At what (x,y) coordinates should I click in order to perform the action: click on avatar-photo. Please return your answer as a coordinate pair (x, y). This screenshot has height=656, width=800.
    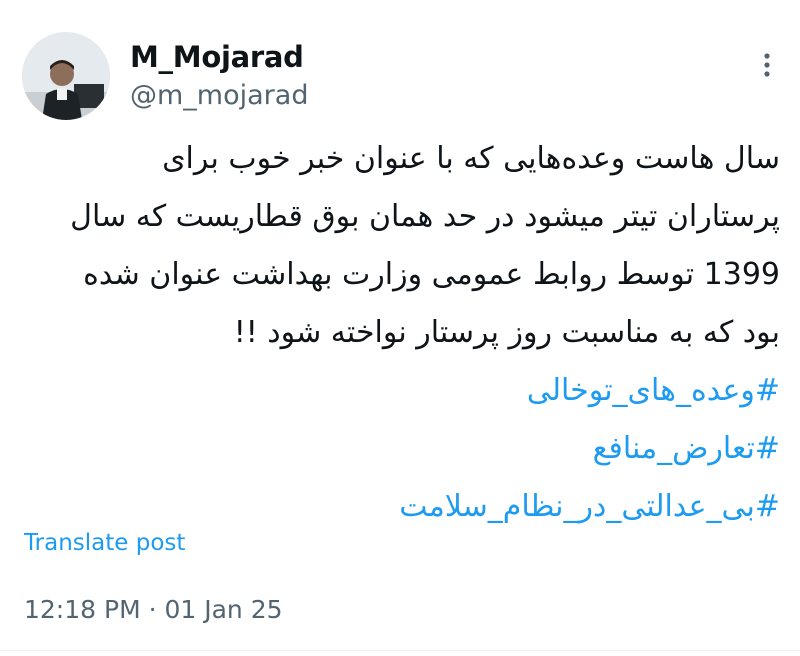
    Looking at the image, I should click on (66, 76).